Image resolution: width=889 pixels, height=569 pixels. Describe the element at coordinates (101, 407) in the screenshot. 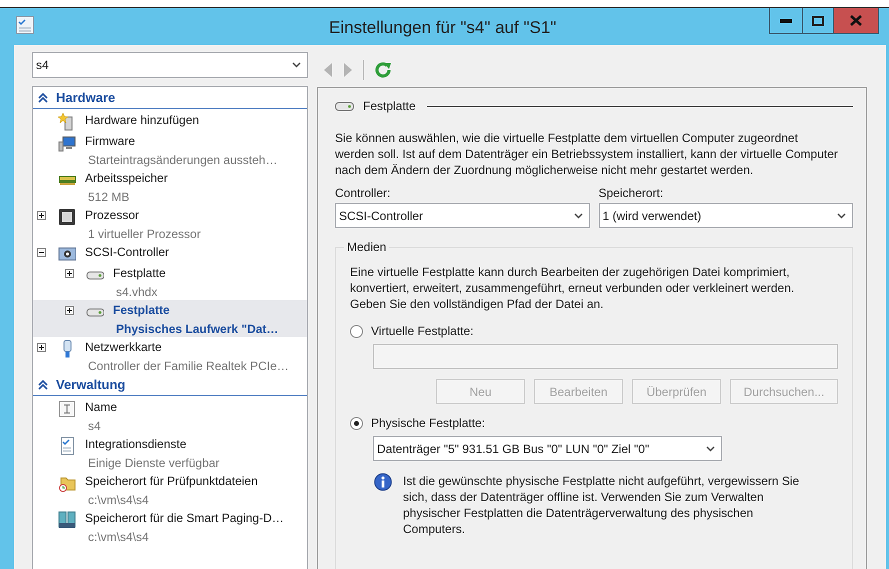

I see `item-title: Name` at that location.